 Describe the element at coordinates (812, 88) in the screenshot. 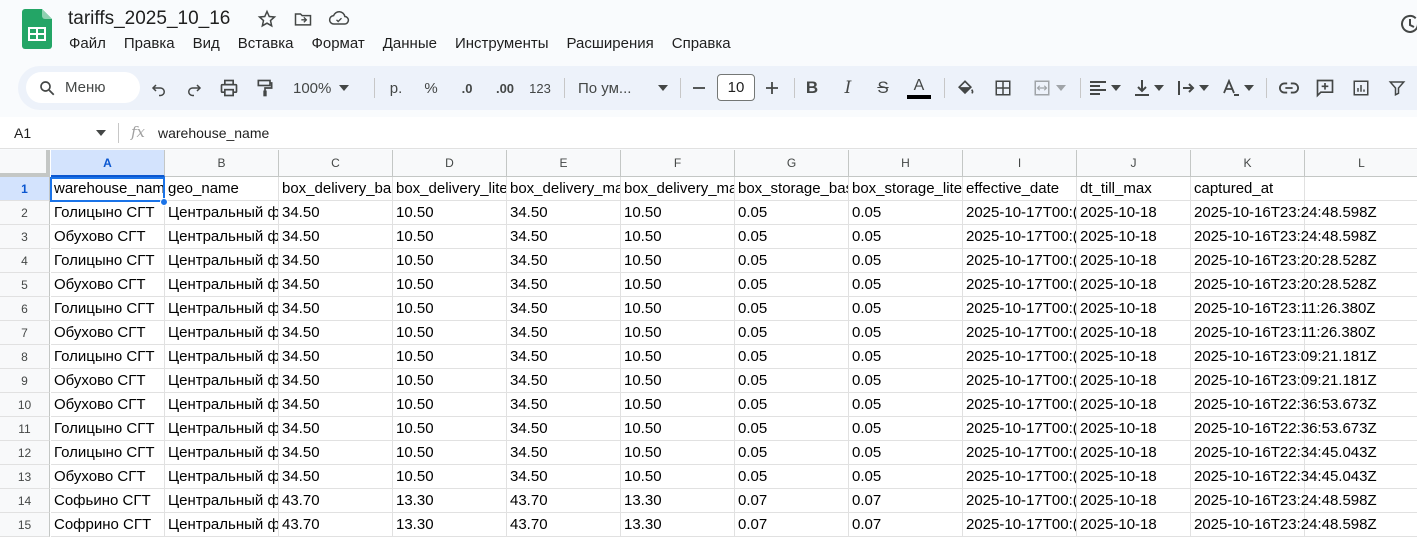

I see `bold-button: B` at that location.